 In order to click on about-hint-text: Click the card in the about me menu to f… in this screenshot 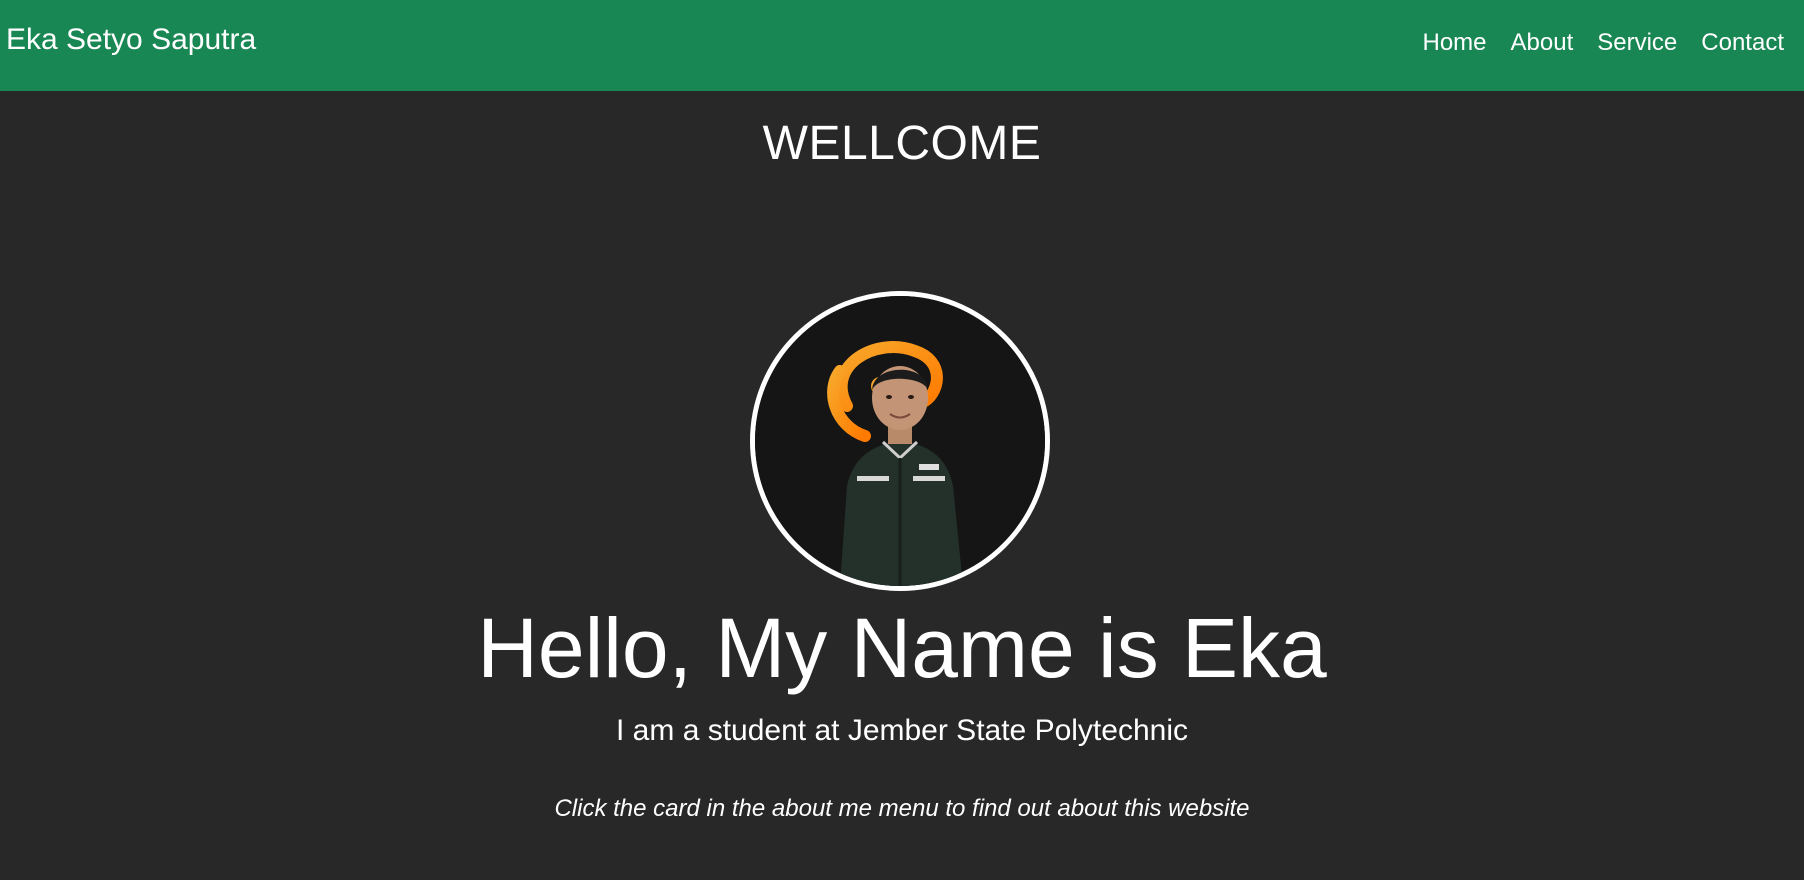, I will do `click(902, 808)`.